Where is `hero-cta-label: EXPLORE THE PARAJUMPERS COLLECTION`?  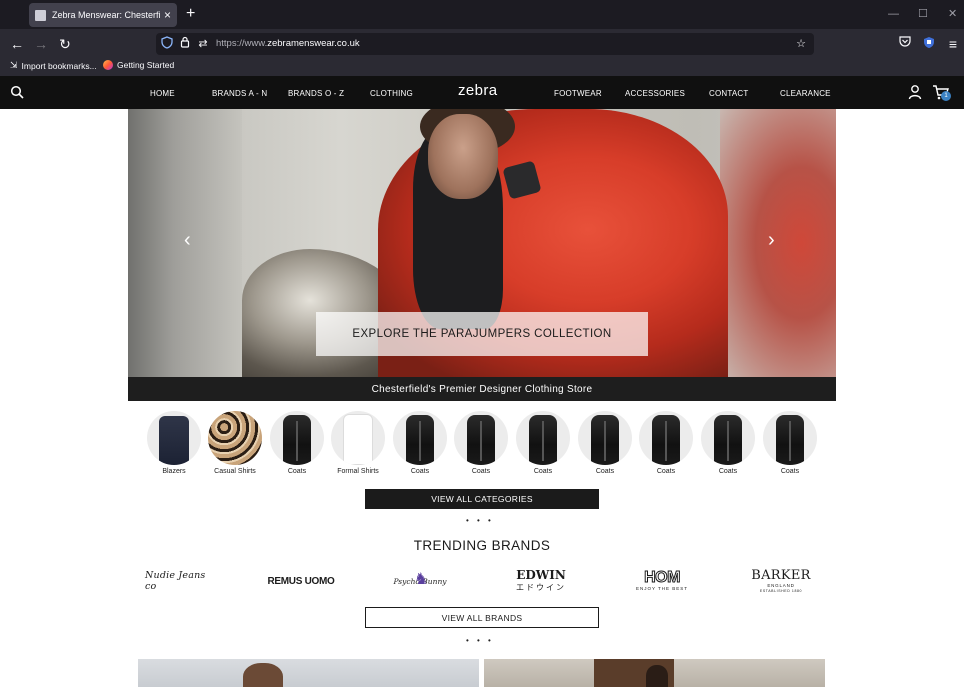 hero-cta-label: EXPLORE THE PARAJUMPERS COLLECTION is located at coordinates (482, 334).